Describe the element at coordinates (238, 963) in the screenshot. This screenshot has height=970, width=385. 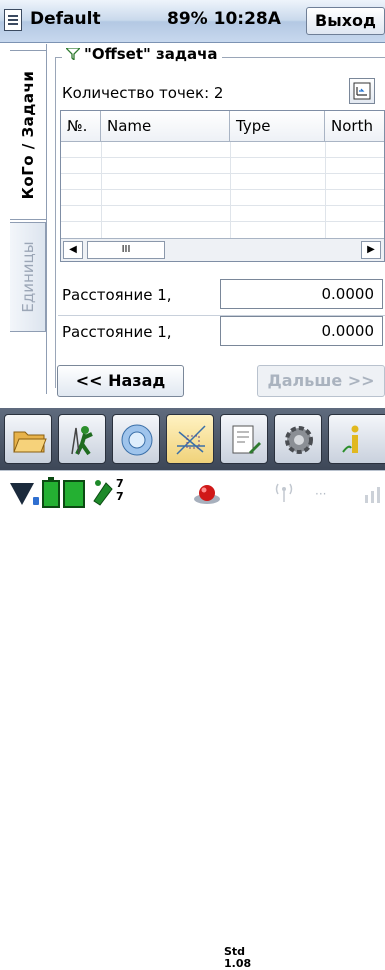
I see `precision-value: 1.08` at that location.